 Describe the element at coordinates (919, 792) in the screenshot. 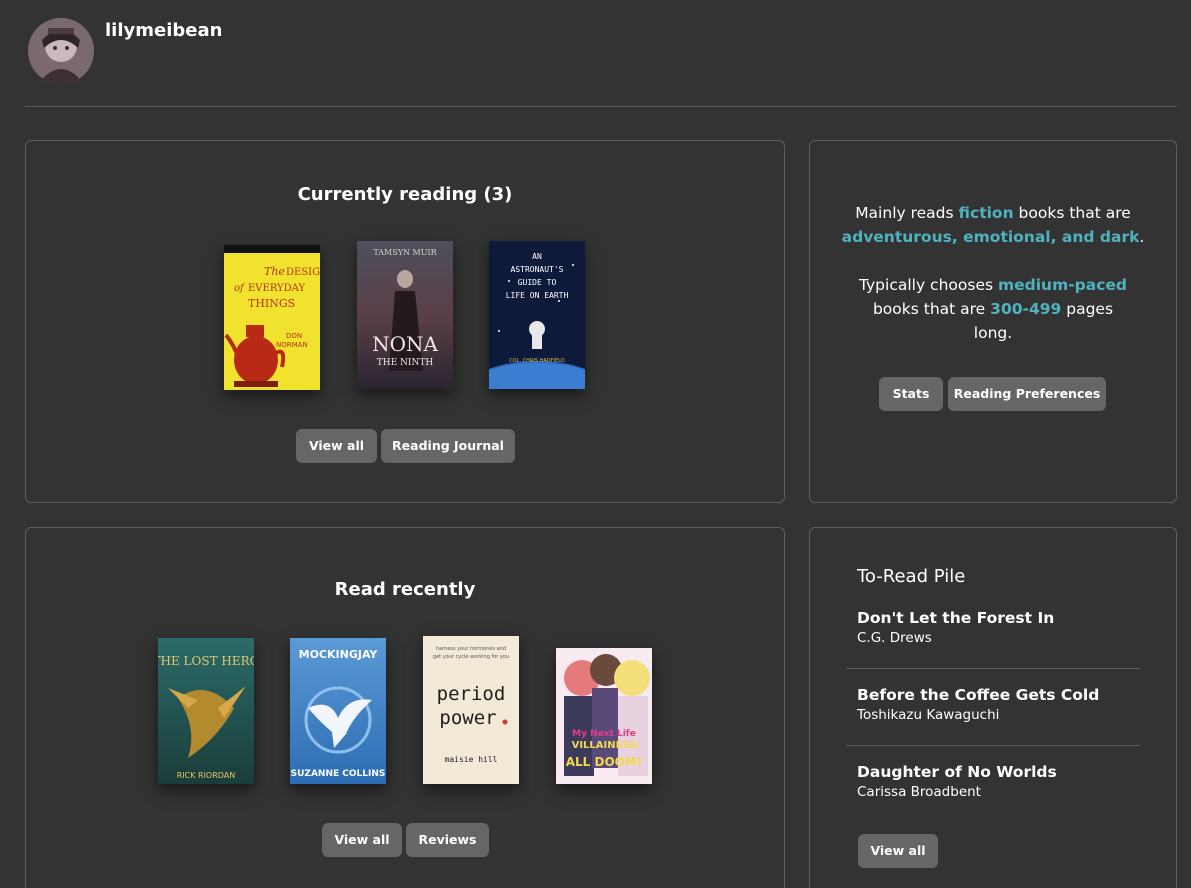

I see `book-author: Carissa Broadbent` at that location.